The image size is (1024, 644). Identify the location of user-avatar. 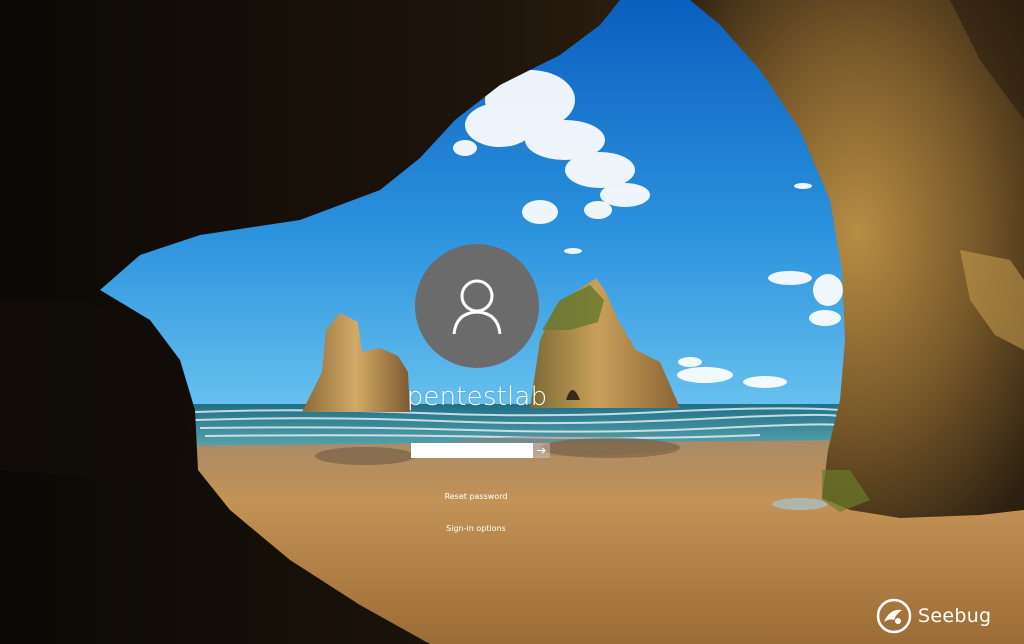
(477, 306).